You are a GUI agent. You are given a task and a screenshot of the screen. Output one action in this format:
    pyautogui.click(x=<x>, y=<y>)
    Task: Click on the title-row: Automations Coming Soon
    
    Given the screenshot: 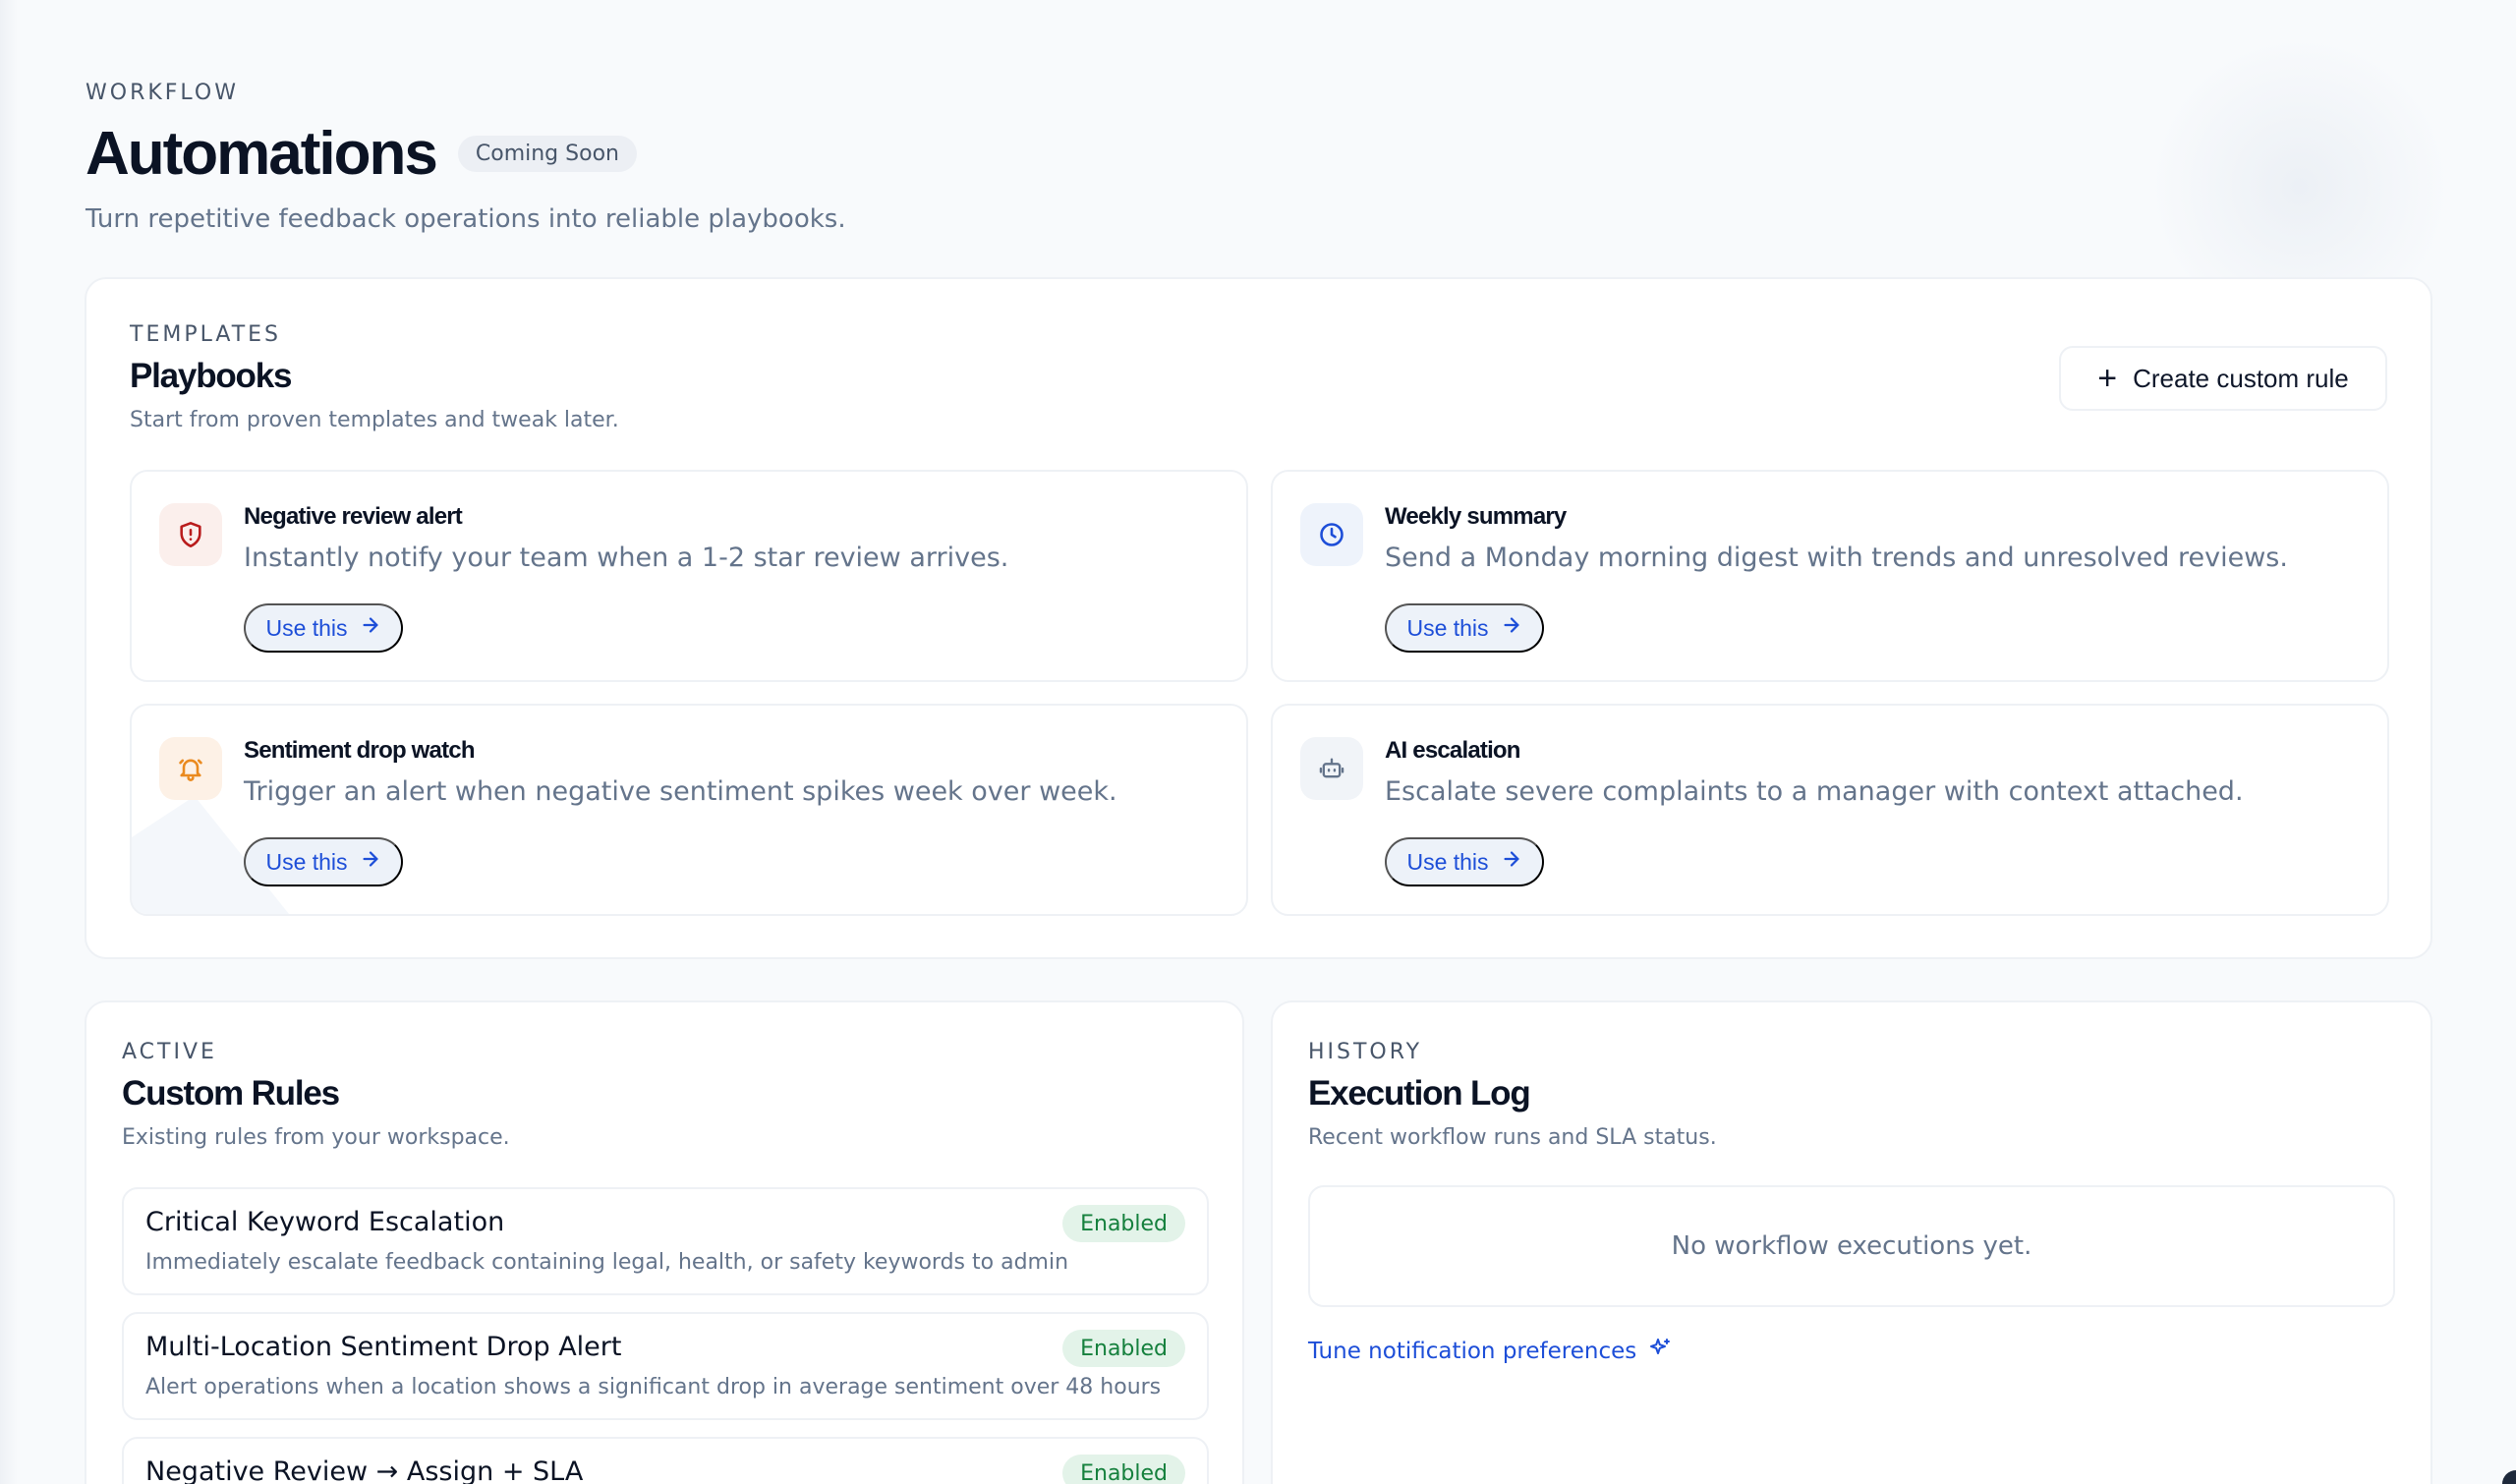 What is the action you would take?
    pyautogui.click(x=466, y=154)
    